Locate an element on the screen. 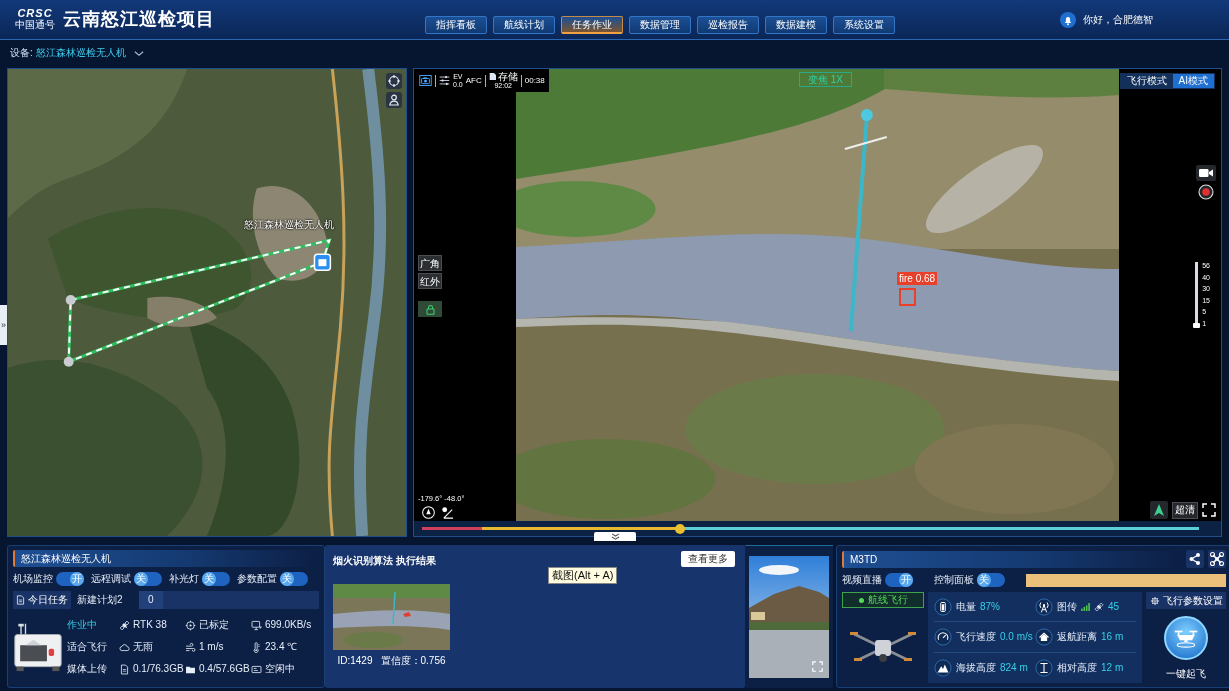  video-camera-icon is located at coordinates (1206, 173).